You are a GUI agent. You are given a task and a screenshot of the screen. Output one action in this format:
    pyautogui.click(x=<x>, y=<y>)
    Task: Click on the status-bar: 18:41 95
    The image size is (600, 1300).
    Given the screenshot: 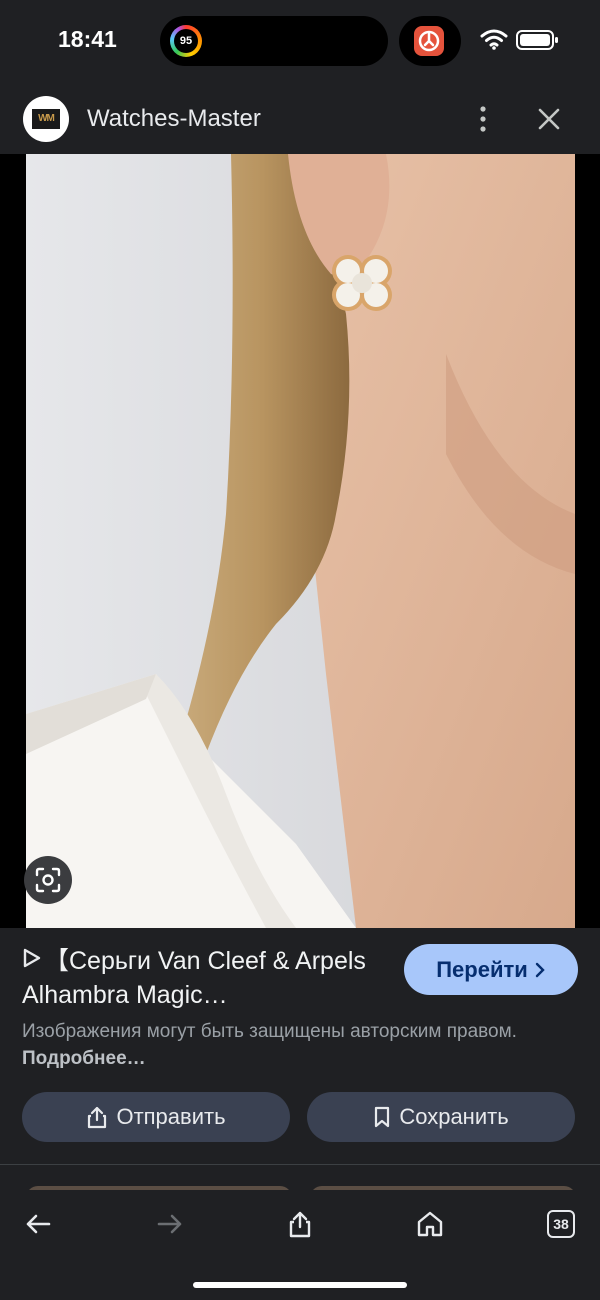 What is the action you would take?
    pyautogui.click(x=300, y=42)
    